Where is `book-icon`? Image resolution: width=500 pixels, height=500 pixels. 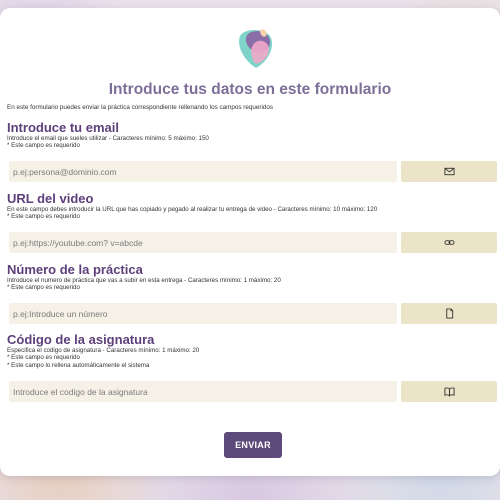
book-icon is located at coordinates (449, 392).